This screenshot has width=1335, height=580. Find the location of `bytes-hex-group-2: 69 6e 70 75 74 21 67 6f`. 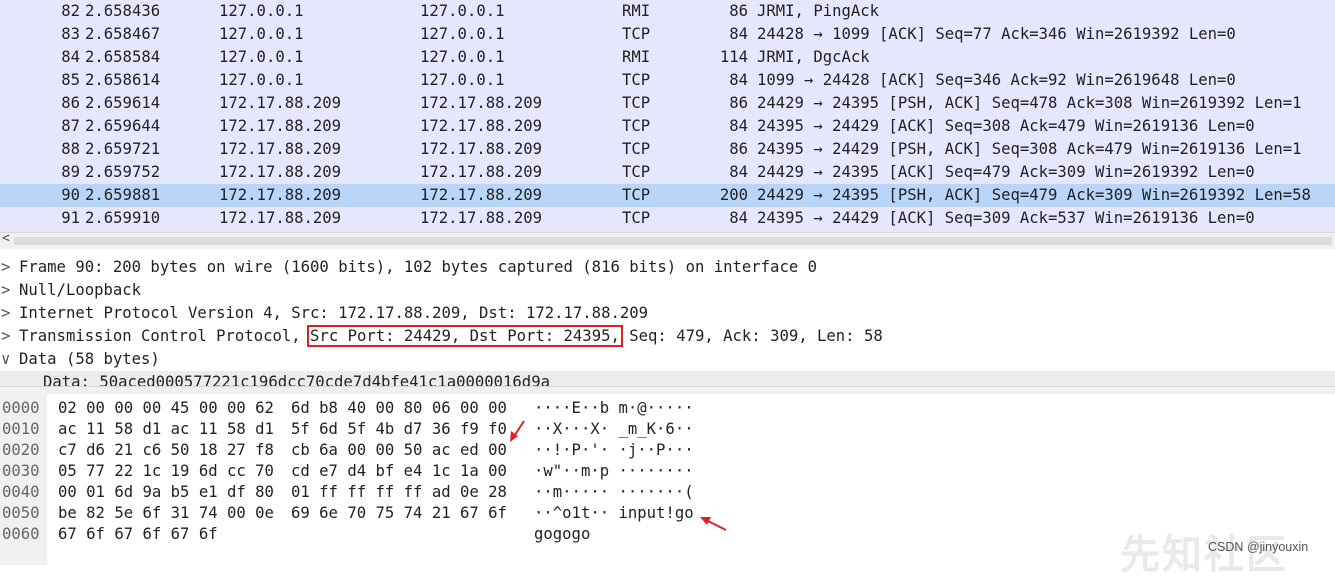

bytes-hex-group-2: 69 6e 70 75 74 21 67 6f is located at coordinates (399, 513).